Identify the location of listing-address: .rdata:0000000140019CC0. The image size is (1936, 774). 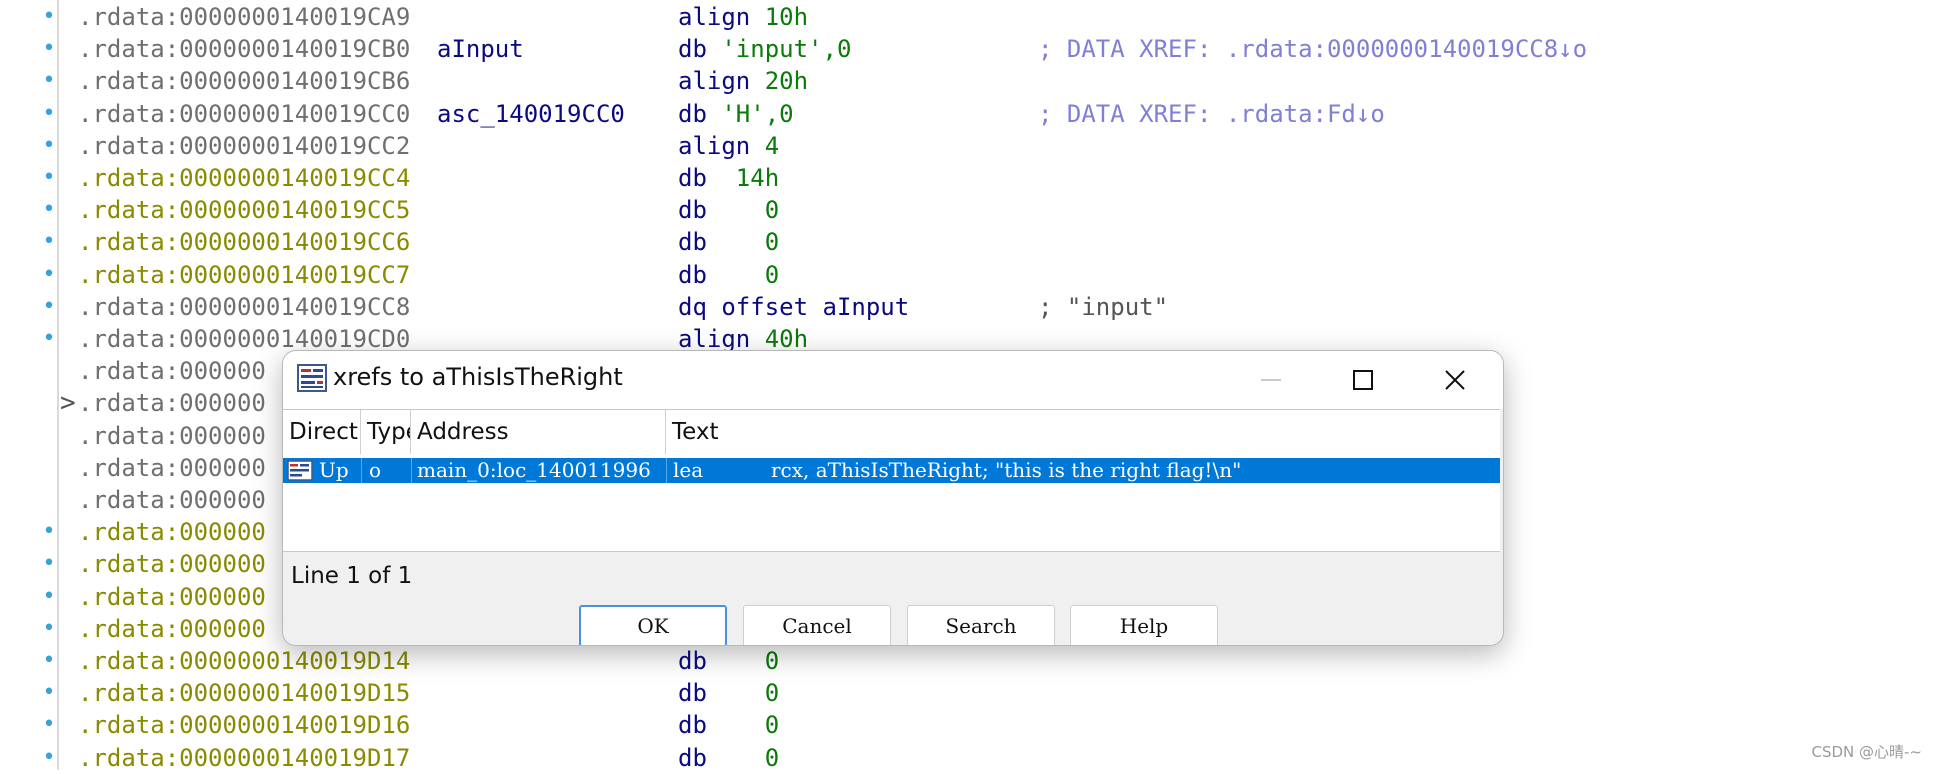
(244, 113).